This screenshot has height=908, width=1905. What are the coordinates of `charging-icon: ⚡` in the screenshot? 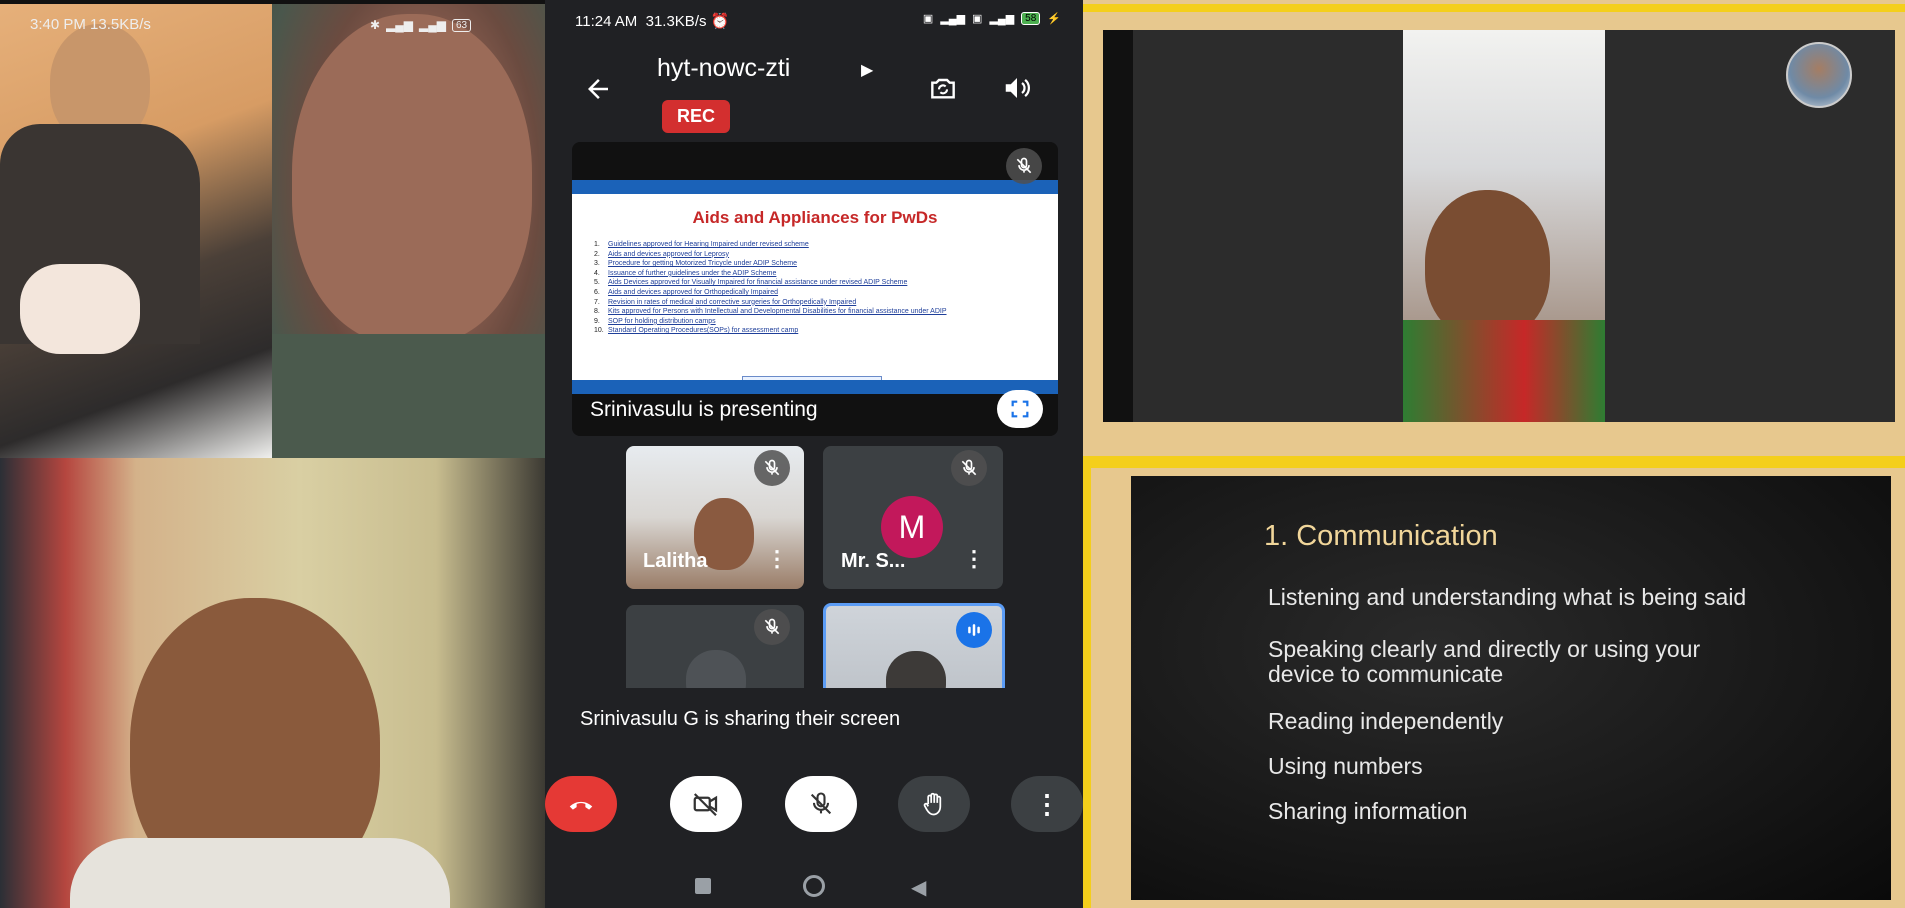 It's located at (1054, 19).